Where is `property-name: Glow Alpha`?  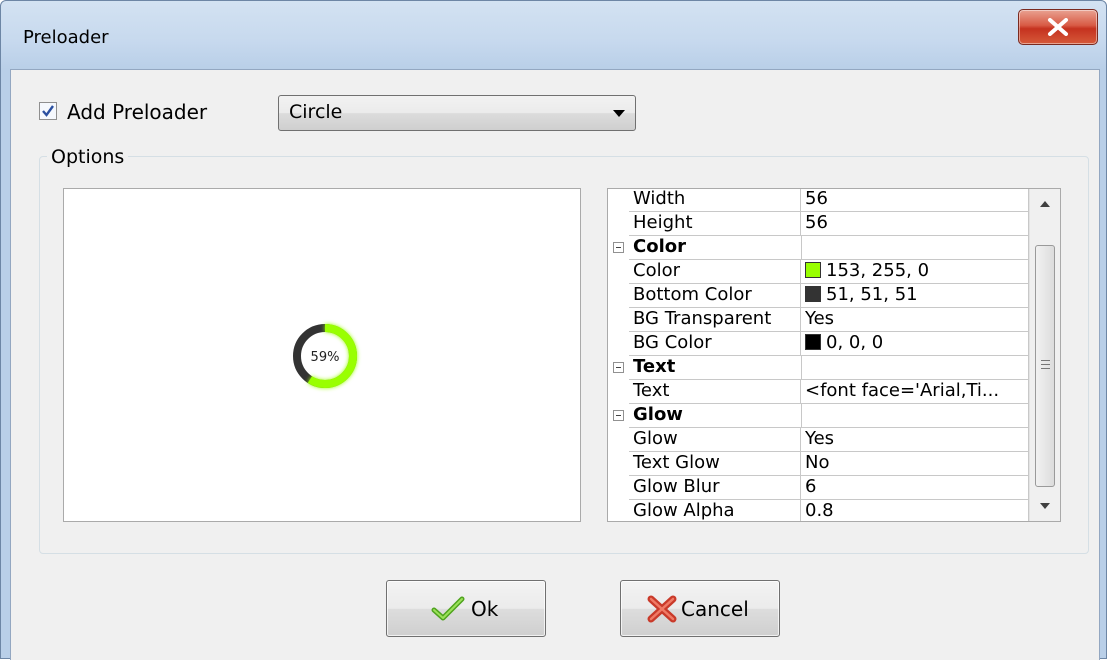
property-name: Glow Alpha is located at coordinates (715, 510).